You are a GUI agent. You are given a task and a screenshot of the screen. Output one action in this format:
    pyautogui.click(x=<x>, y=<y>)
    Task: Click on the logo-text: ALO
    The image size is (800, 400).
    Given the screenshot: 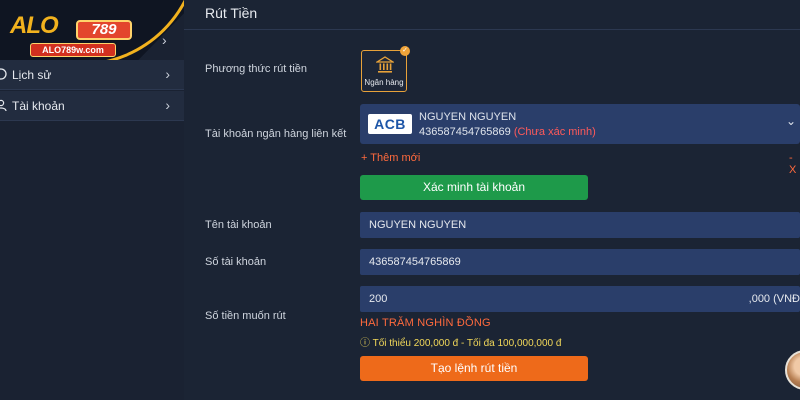 What is the action you would take?
    pyautogui.click(x=34, y=25)
    